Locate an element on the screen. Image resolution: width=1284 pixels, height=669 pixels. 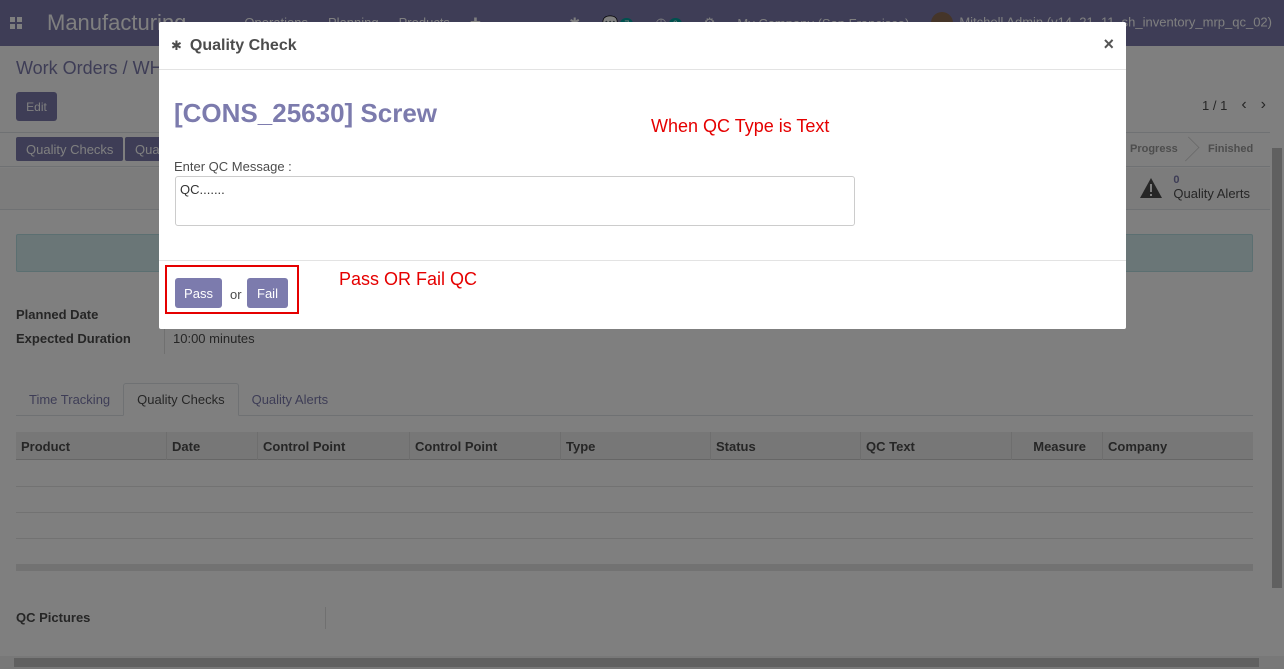
dialog-footer: Pass or Fail Pass OR Fail QC is located at coordinates (642, 294).